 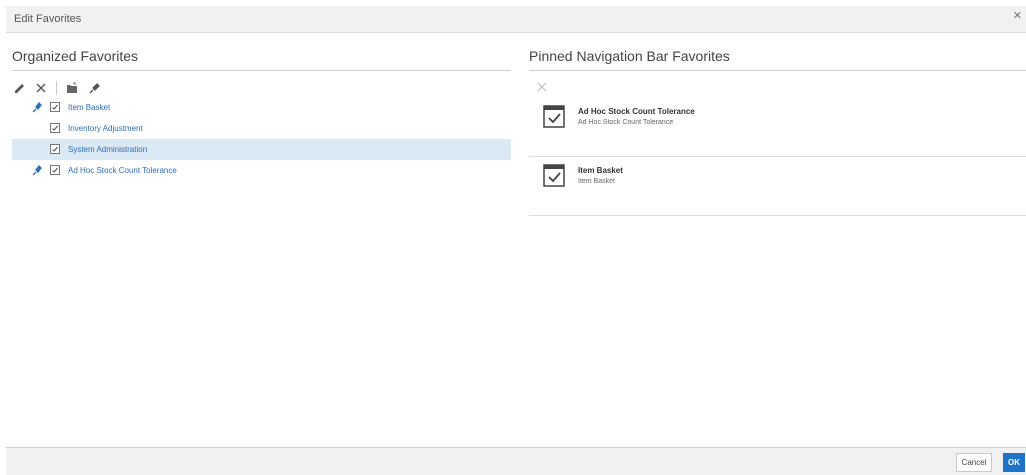 I want to click on remove-icon, so click(x=542, y=87).